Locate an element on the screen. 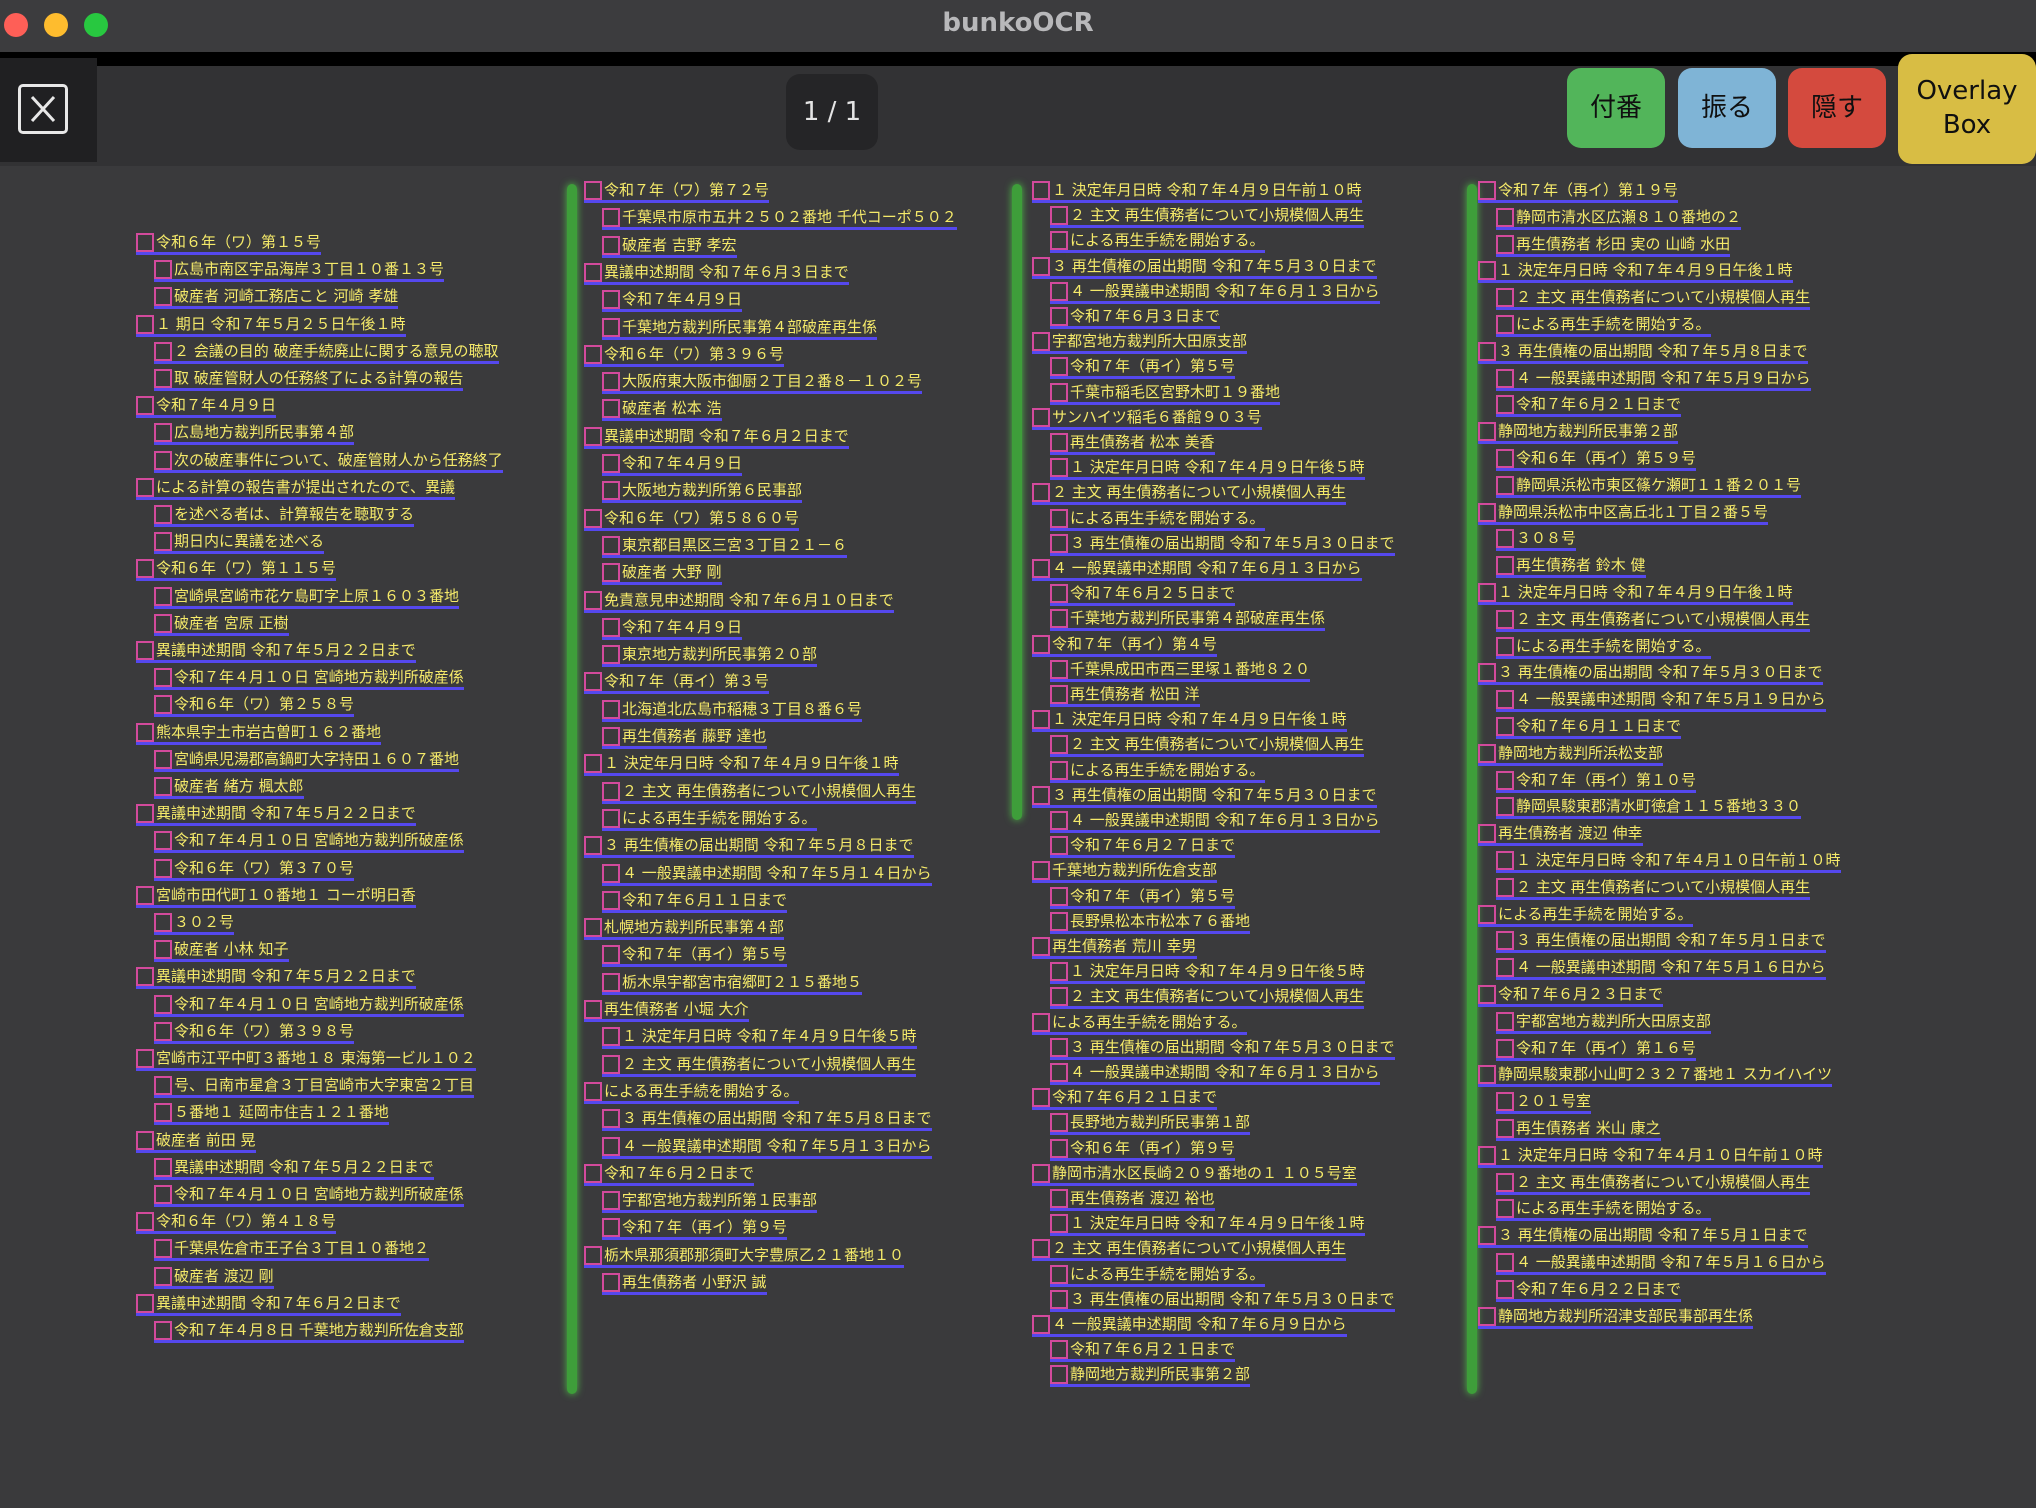  ocr-line-text: 破産者 河崎工務店こと 河崎 孝雄 is located at coordinates (286, 296).